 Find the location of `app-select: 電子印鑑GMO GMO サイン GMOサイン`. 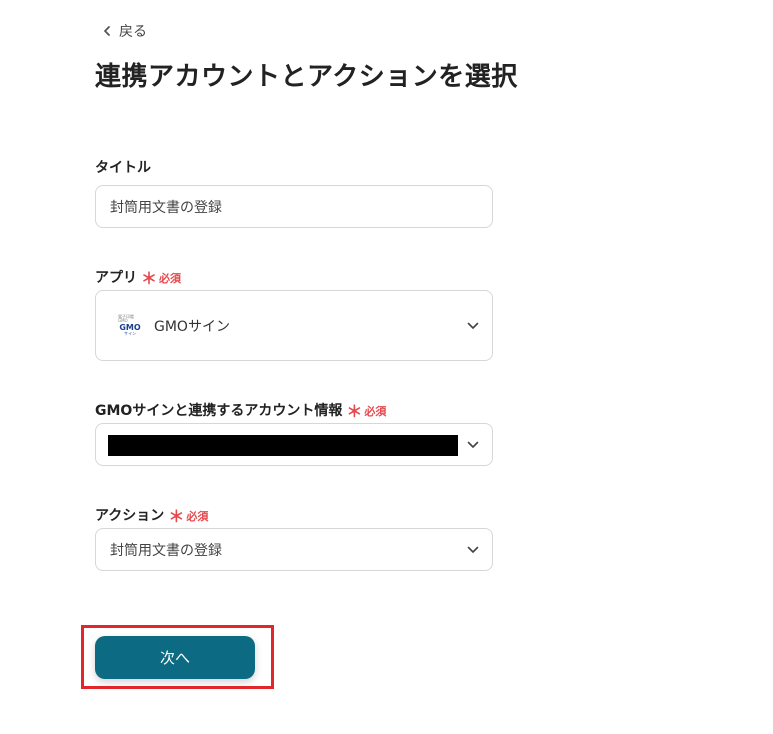

app-select: 電子印鑑GMO GMO サイン GMOサイン is located at coordinates (294, 325).